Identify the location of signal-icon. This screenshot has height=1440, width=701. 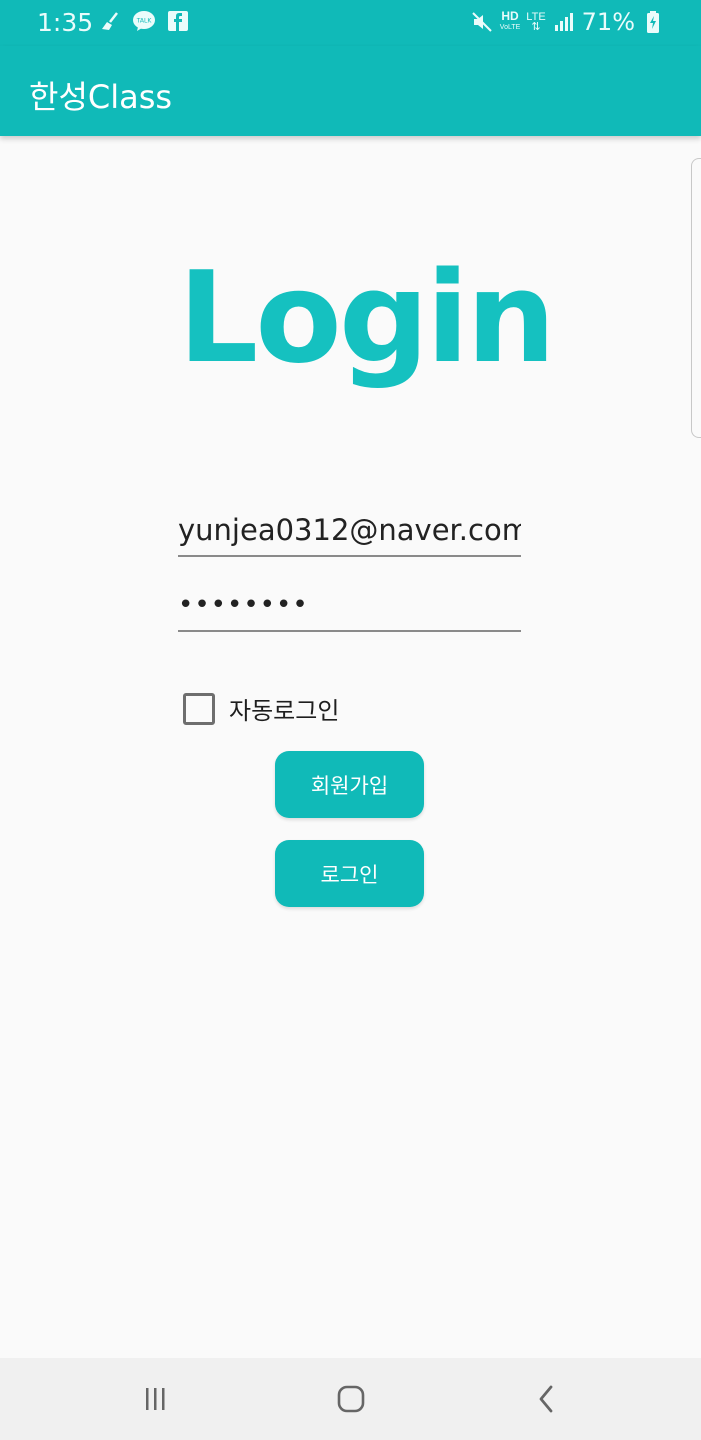
(564, 22).